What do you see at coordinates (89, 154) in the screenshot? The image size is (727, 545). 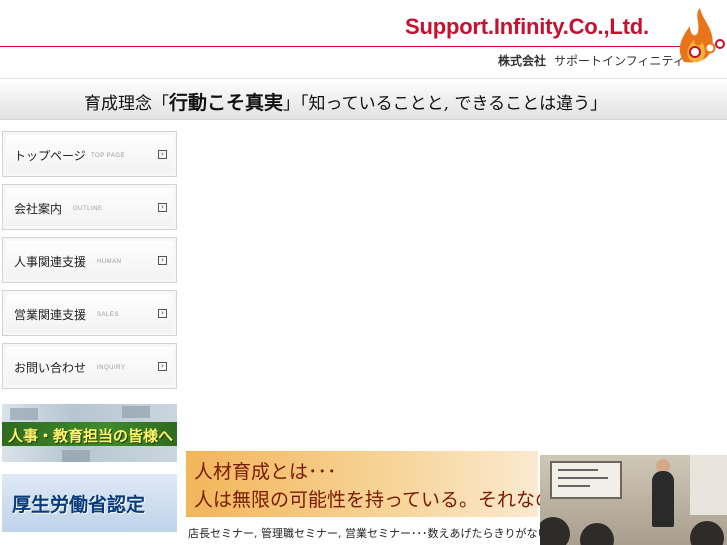 I see `nav-item-top: トップページ TOP PAGE ›` at bounding box center [89, 154].